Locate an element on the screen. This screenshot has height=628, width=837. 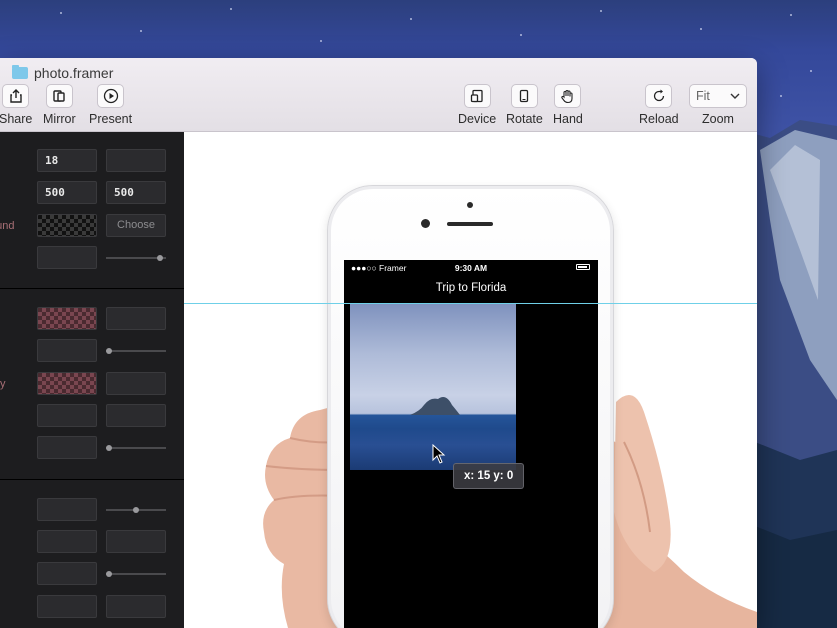
property-row: y is located at coordinates (92, 385).